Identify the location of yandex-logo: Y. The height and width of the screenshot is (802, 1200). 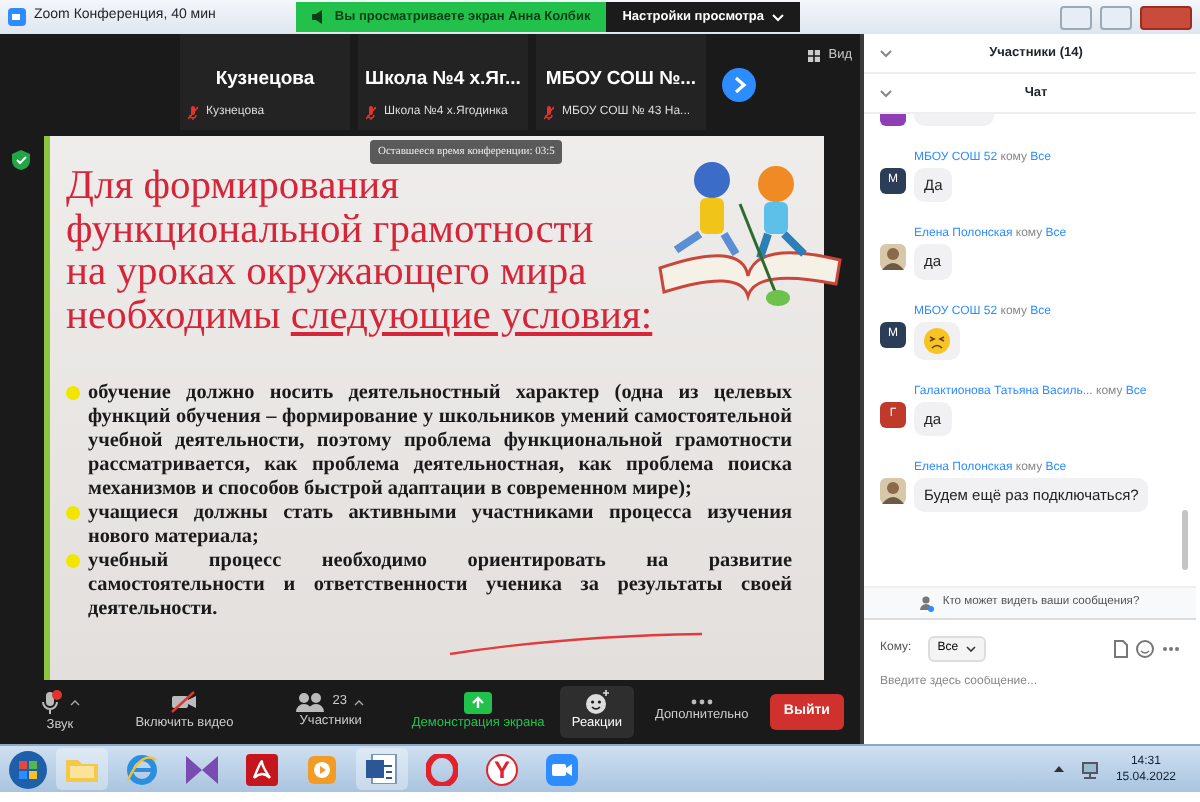
(502, 769).